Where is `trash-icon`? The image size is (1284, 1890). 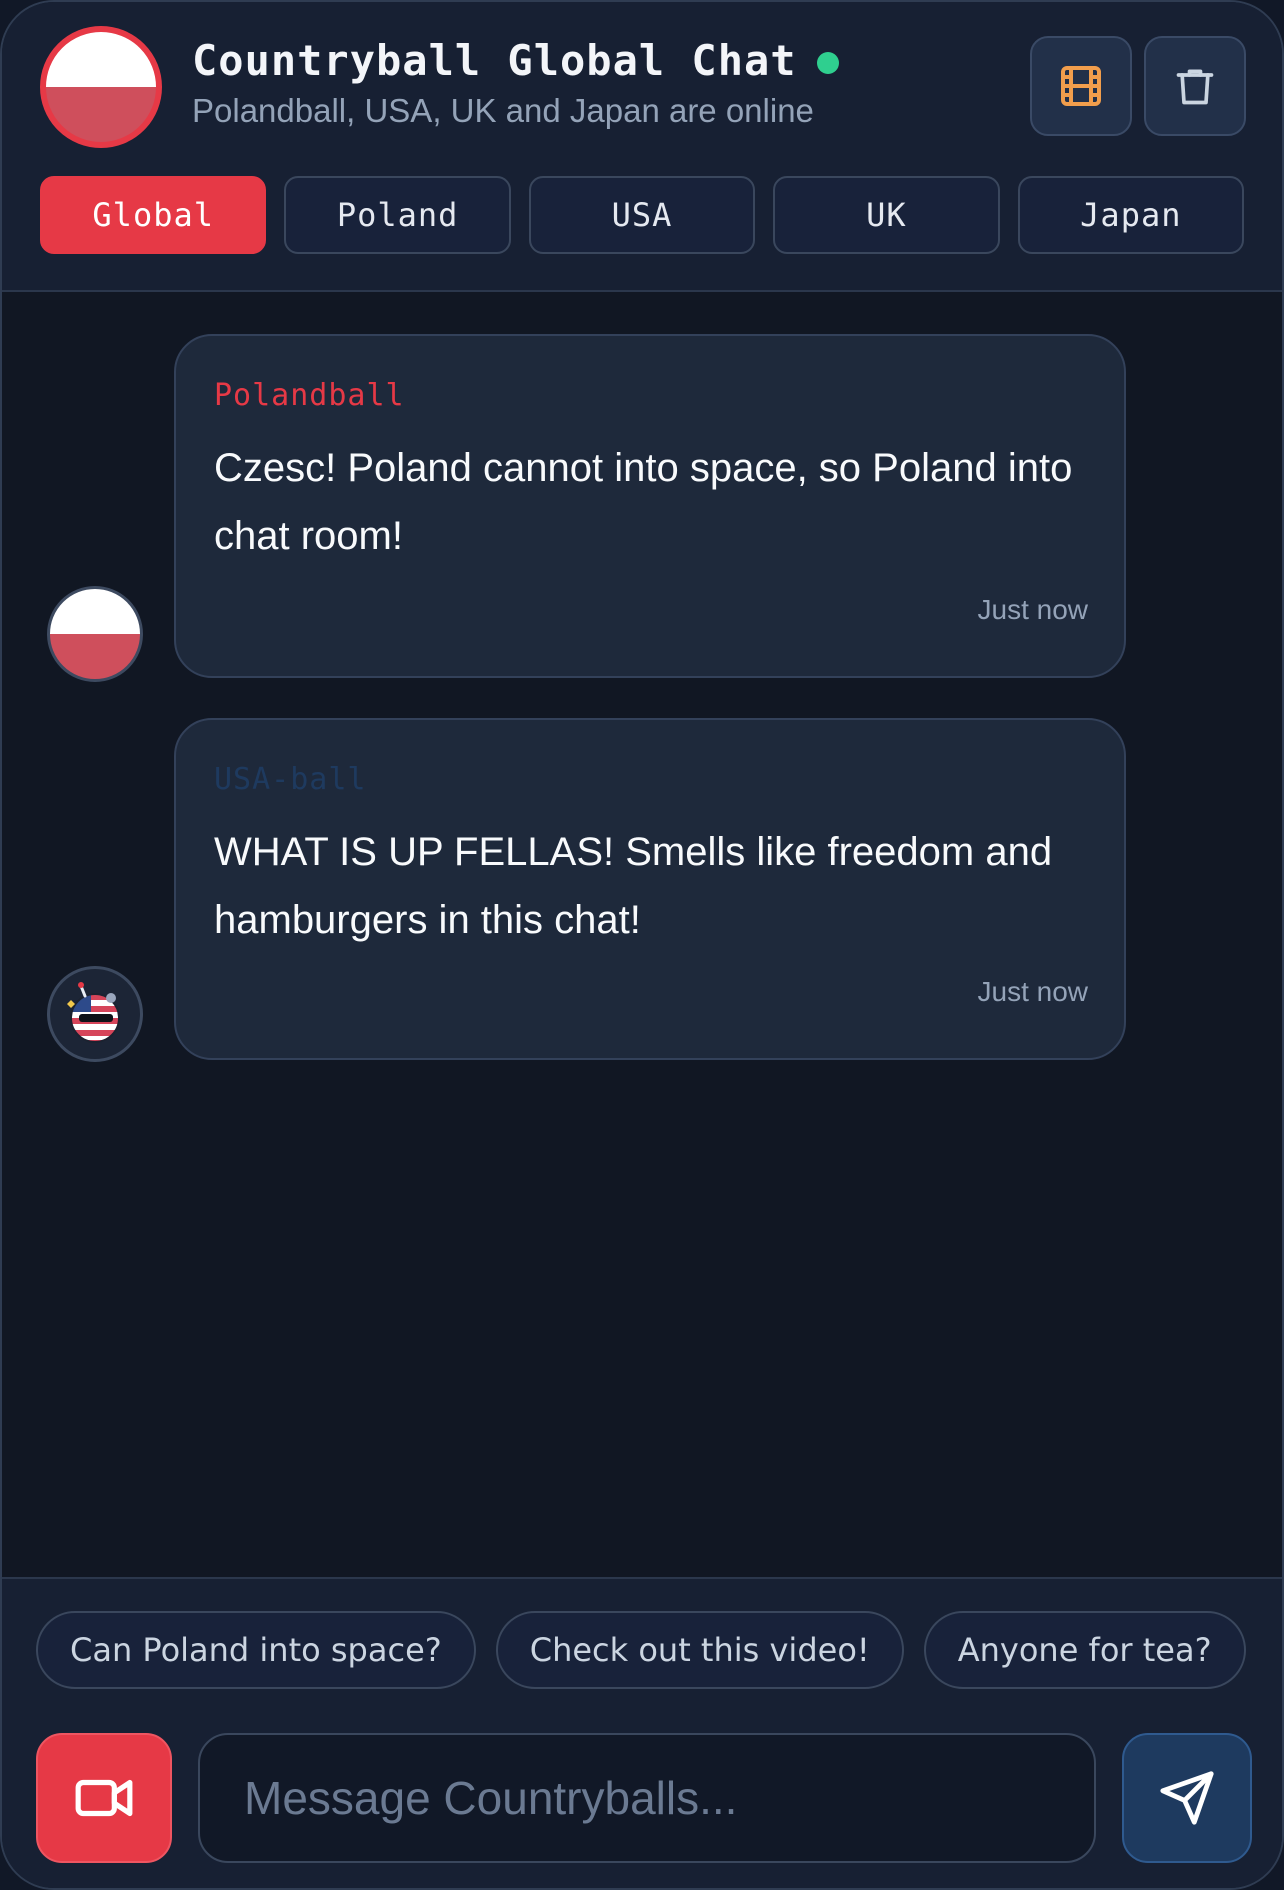
trash-icon is located at coordinates (1195, 87).